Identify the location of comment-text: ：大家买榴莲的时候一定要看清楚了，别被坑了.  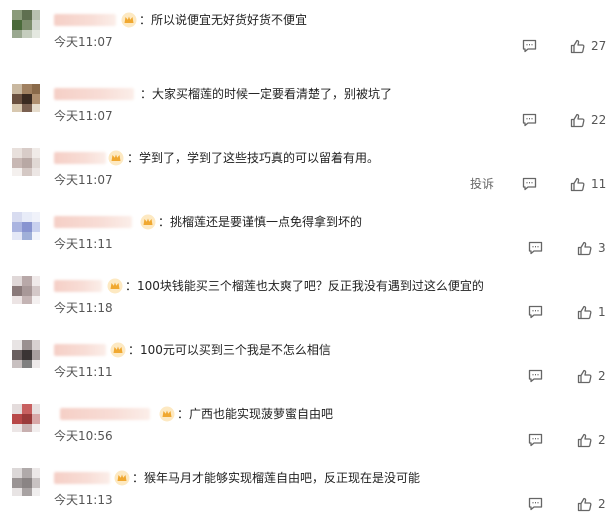
(266, 94).